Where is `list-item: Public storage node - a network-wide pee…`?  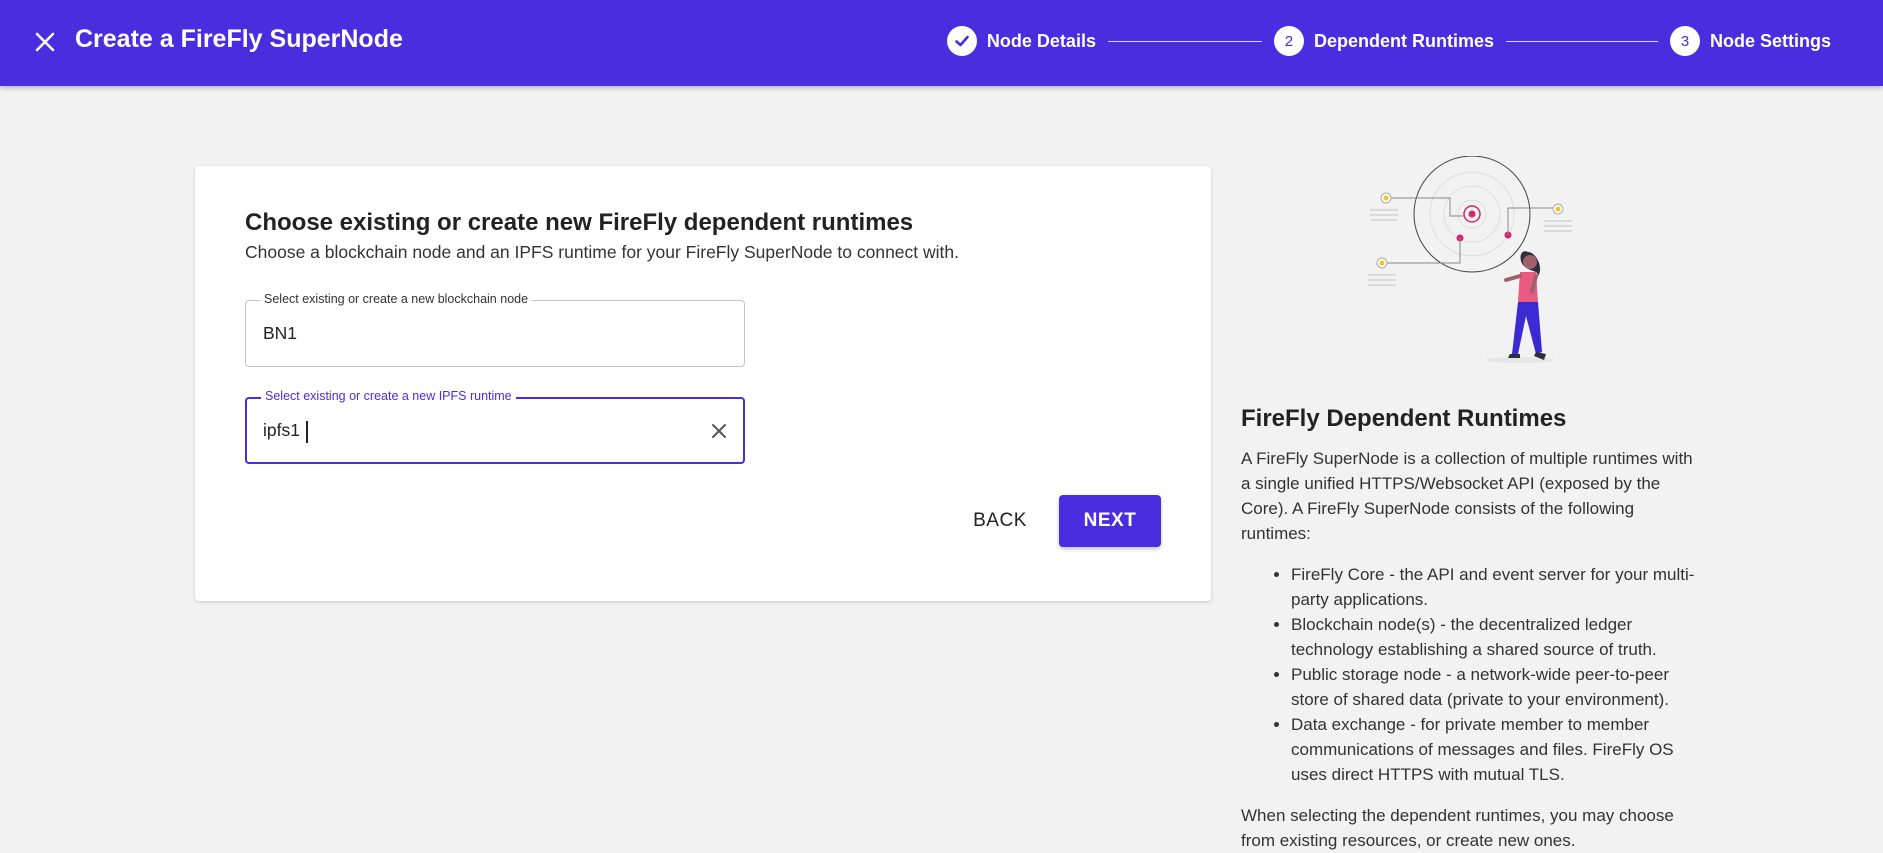 list-item: Public storage node - a network-wide pee… is located at coordinates (1496, 687).